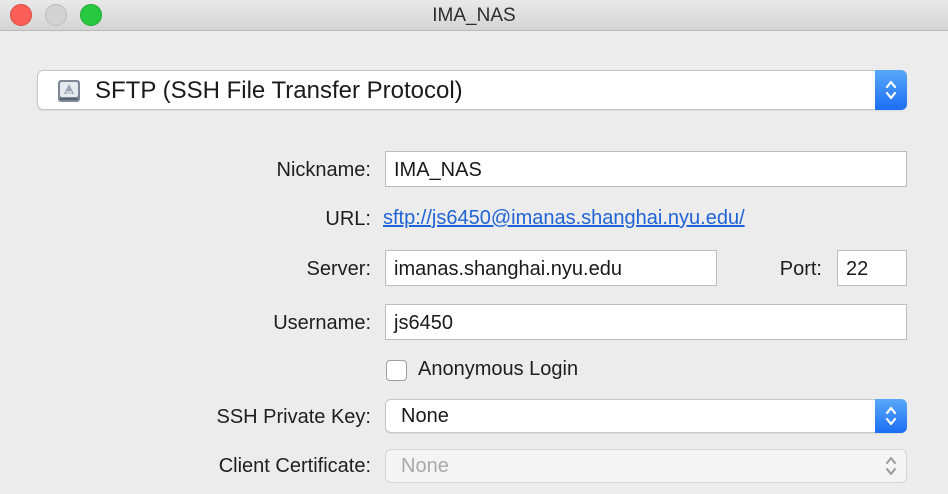  I want to click on title-bar: IMA_NAS, so click(474, 15).